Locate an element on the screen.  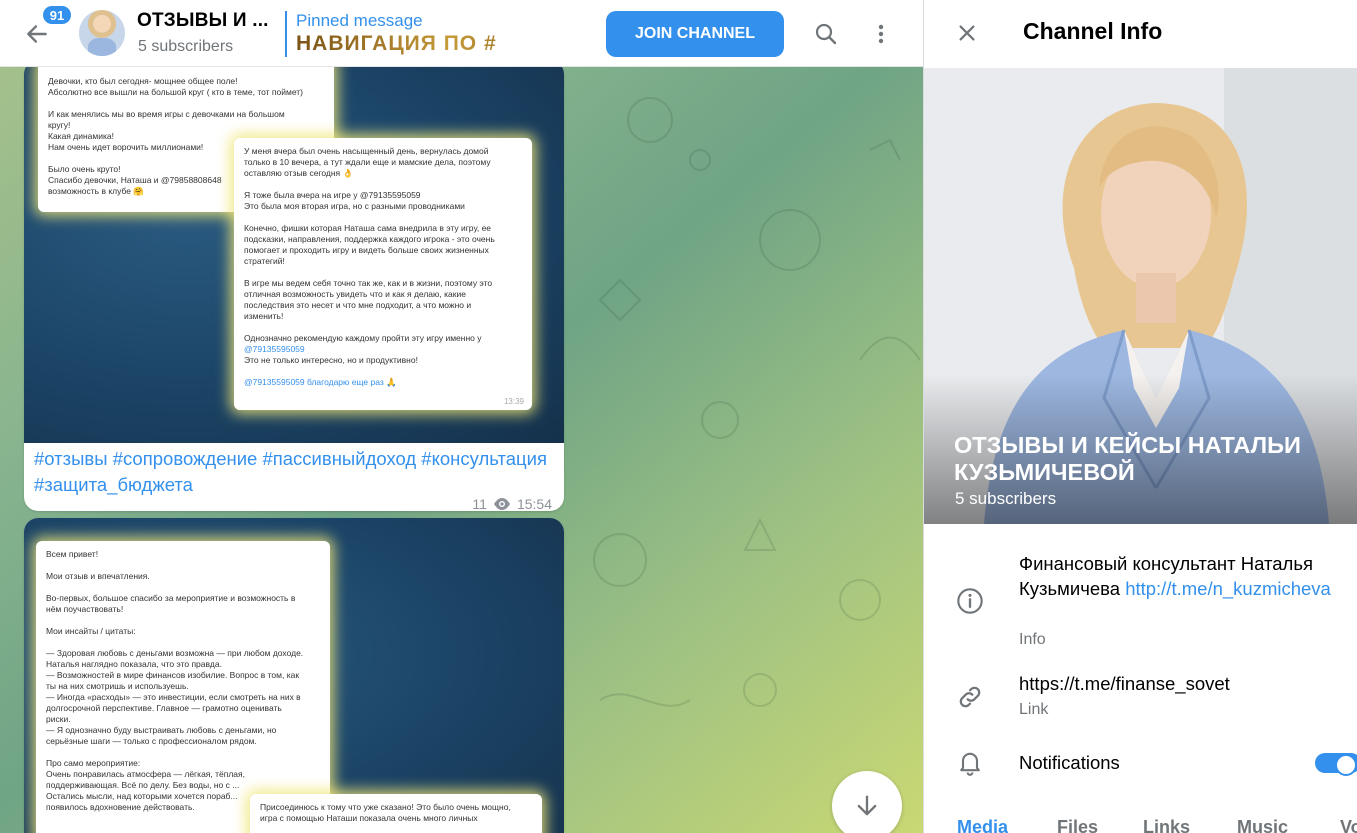
bell-icon is located at coordinates (970, 762).